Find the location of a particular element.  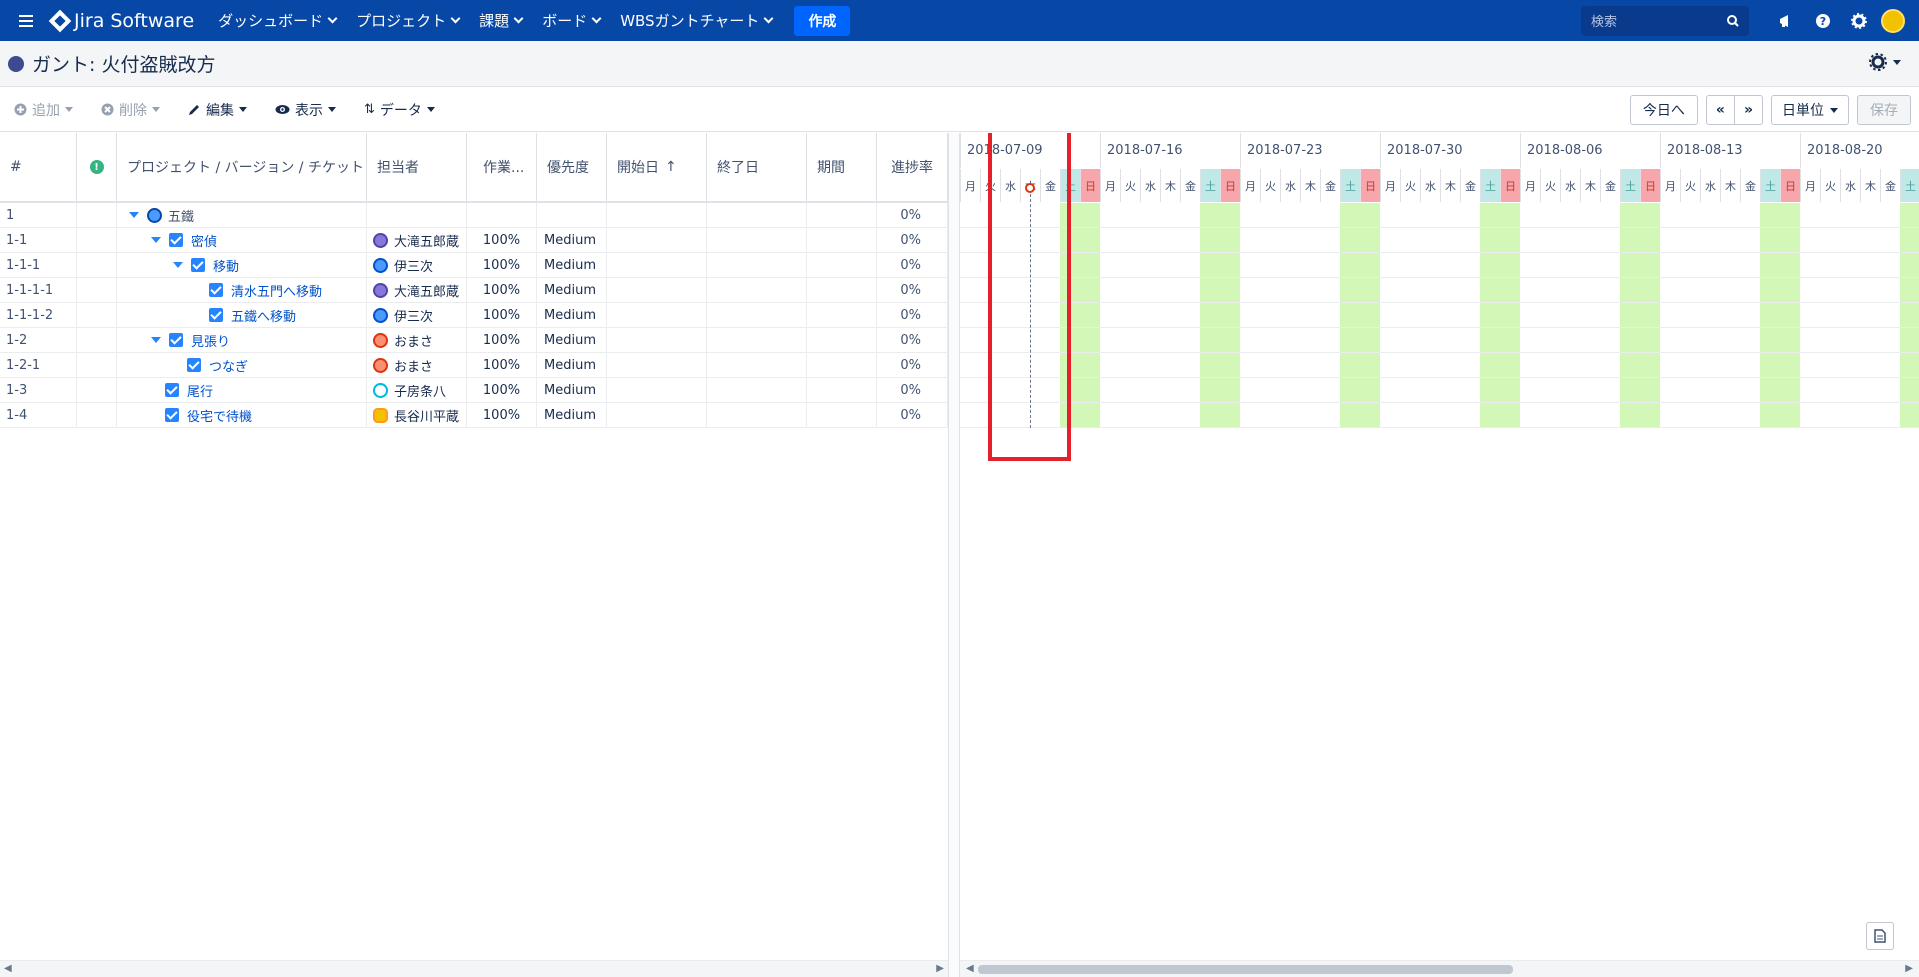

issue-link: 見張り is located at coordinates (210, 340).